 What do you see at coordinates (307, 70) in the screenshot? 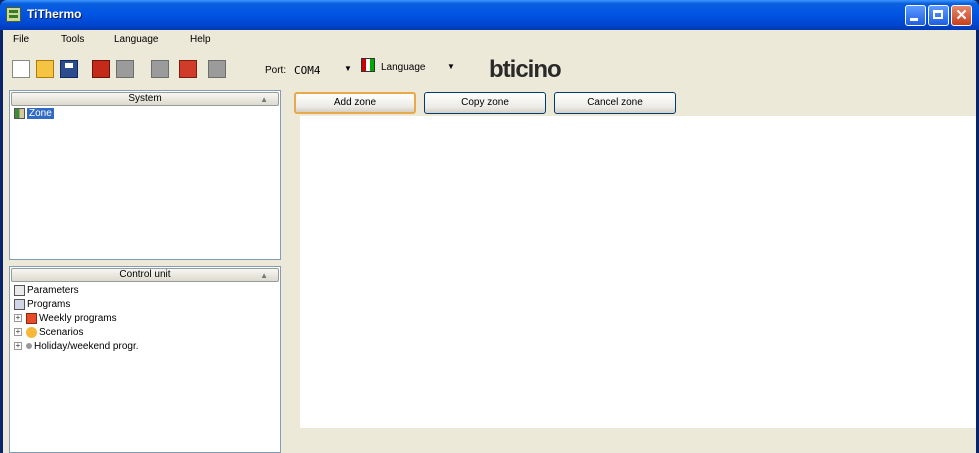
I see `port-value: COM4` at bounding box center [307, 70].